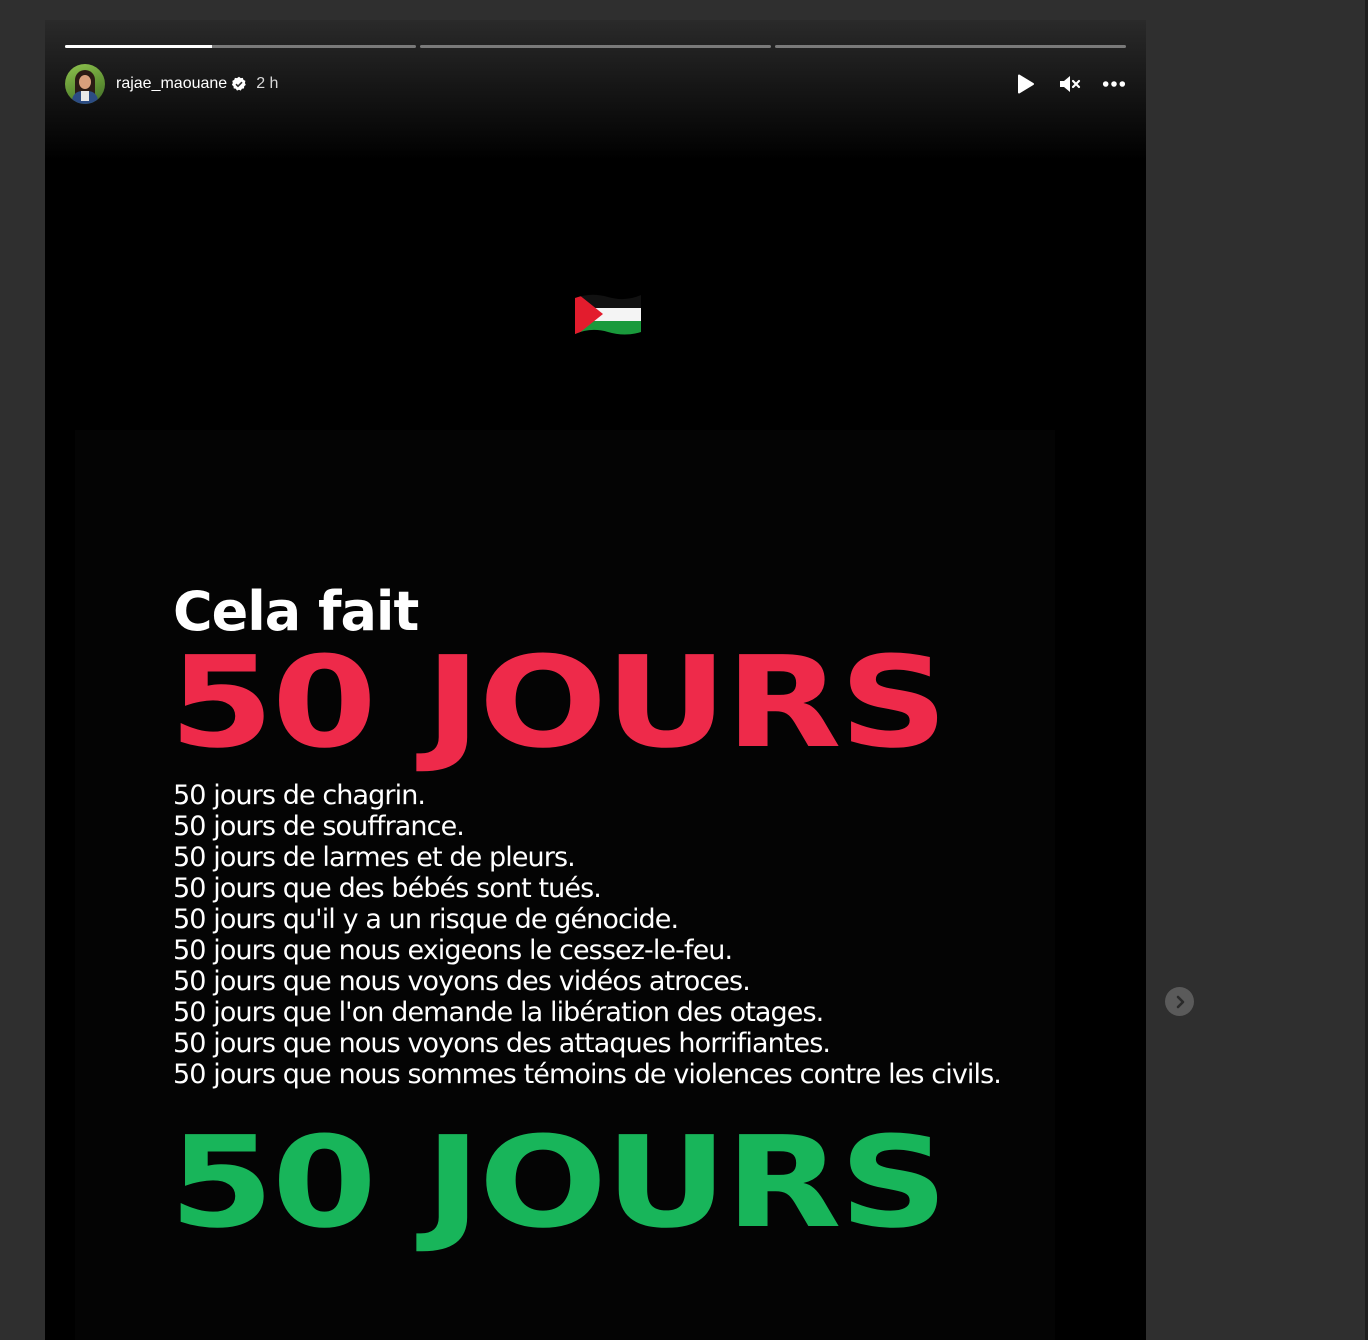 The width and height of the screenshot is (1368, 1340). Describe the element at coordinates (267, 83) in the screenshot. I see `post-time: 2 h` at that location.